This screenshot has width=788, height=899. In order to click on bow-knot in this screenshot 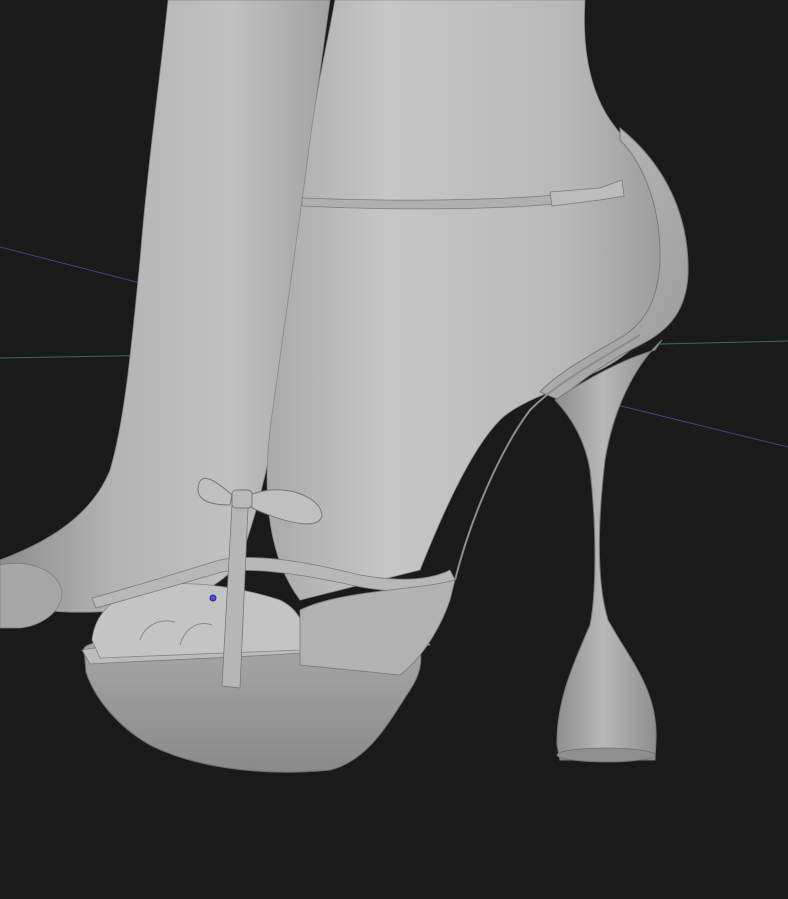, I will do `click(242, 499)`.